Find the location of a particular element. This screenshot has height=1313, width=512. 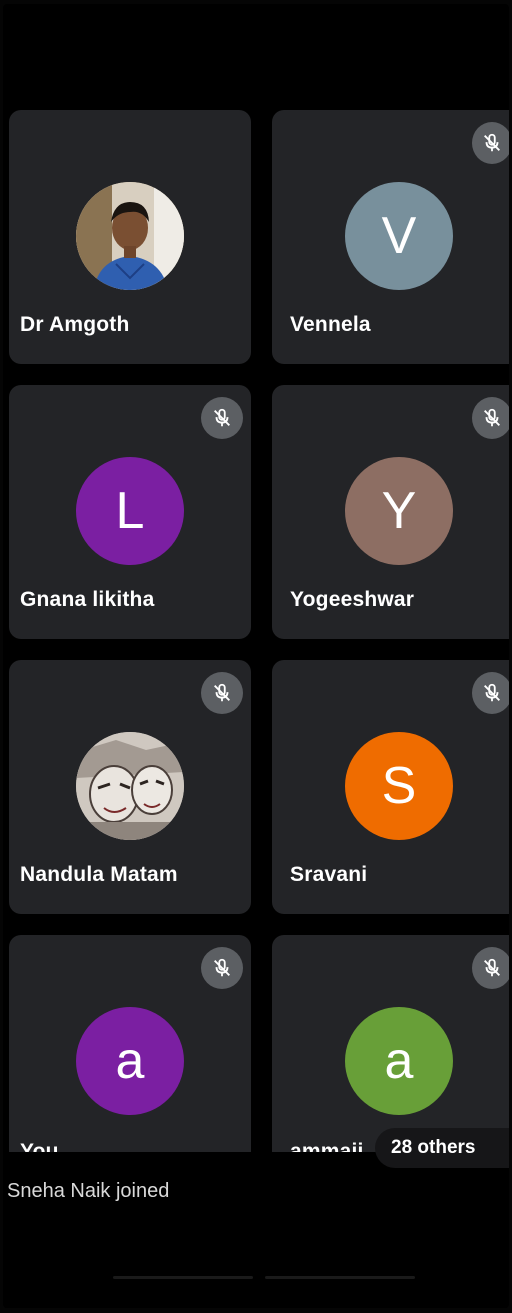

nav-hint-right is located at coordinates (340, 1277).